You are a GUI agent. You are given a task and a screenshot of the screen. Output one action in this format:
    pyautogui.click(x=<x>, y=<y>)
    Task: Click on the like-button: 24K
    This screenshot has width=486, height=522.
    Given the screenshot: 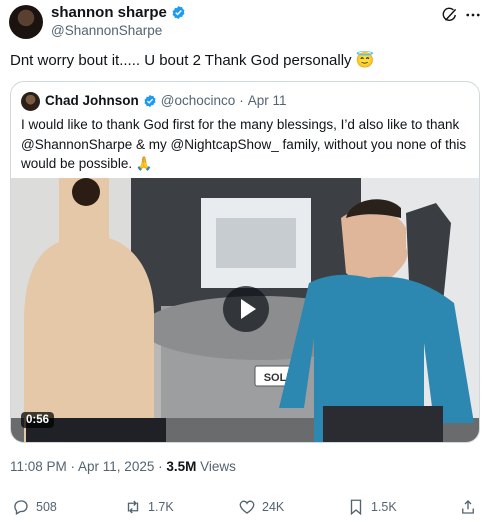 What is the action you would take?
    pyautogui.click(x=261, y=507)
    